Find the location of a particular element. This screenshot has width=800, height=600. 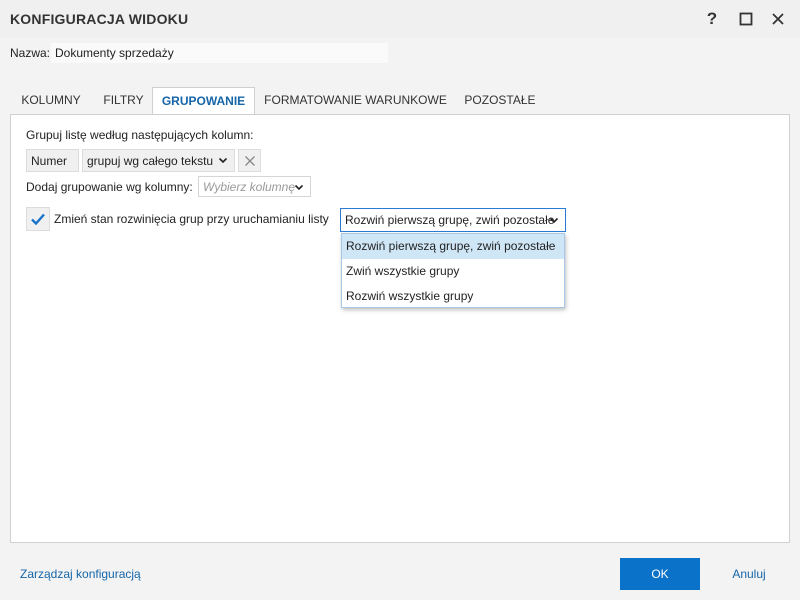

expand-mode-select: Rozwiń pierwszą grupę, zwiń pozostałe is located at coordinates (453, 220).